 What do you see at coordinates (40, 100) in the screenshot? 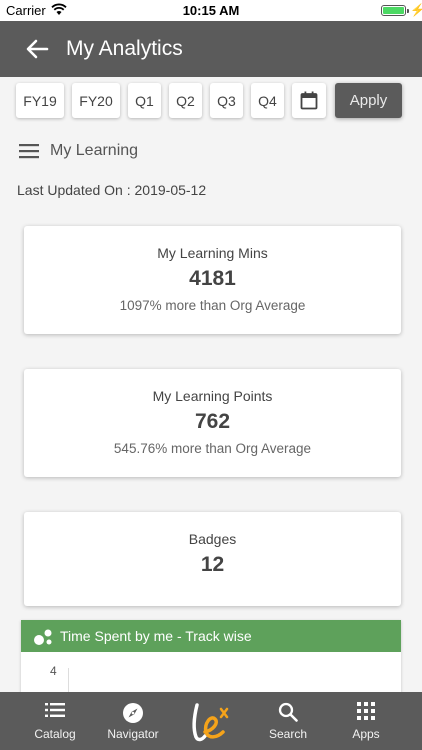
I see `filter-chip-fy19: FY19` at bounding box center [40, 100].